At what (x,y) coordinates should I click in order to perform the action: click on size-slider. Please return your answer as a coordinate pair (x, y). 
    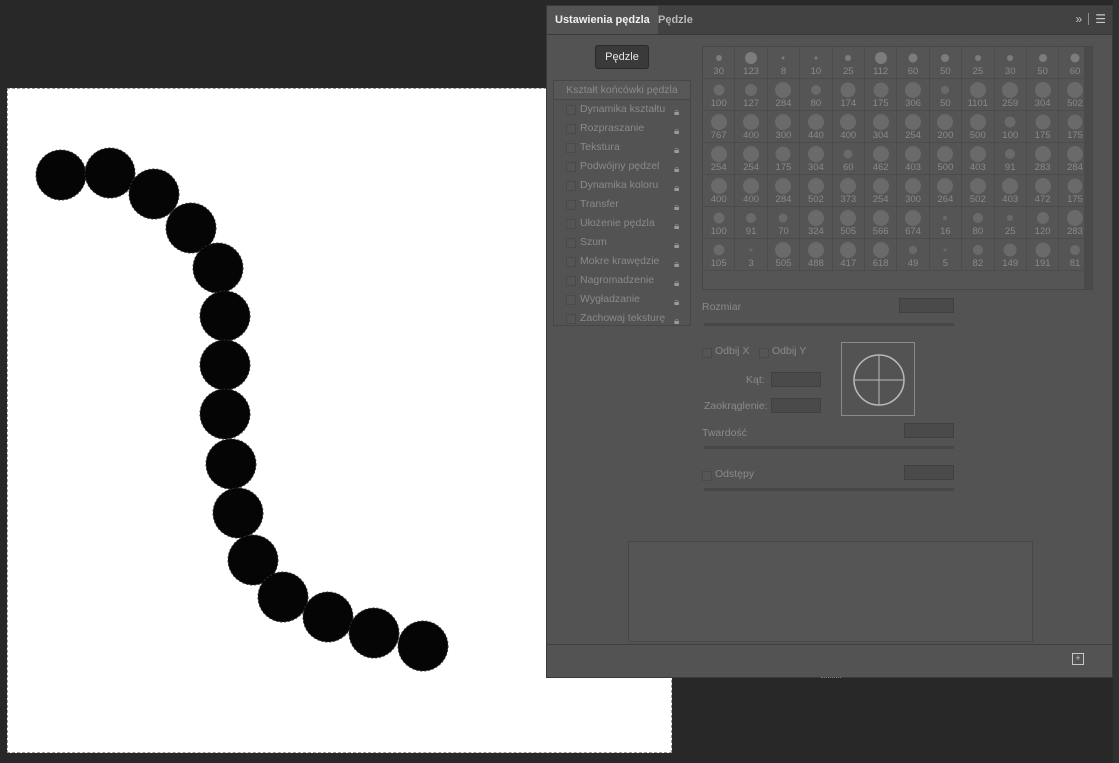
    Looking at the image, I should click on (829, 324).